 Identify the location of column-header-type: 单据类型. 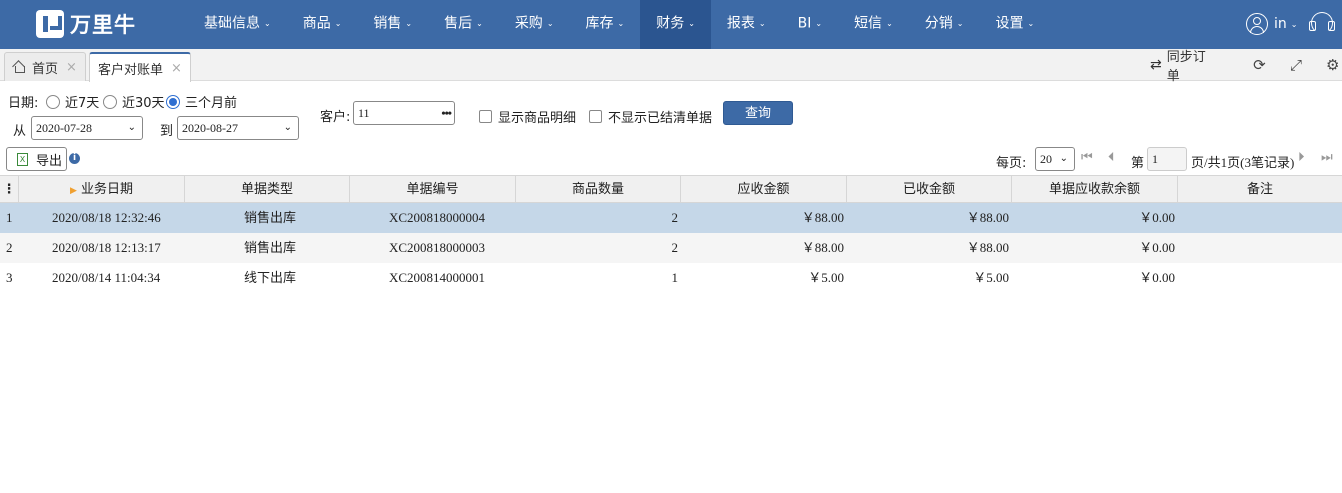
(267, 189).